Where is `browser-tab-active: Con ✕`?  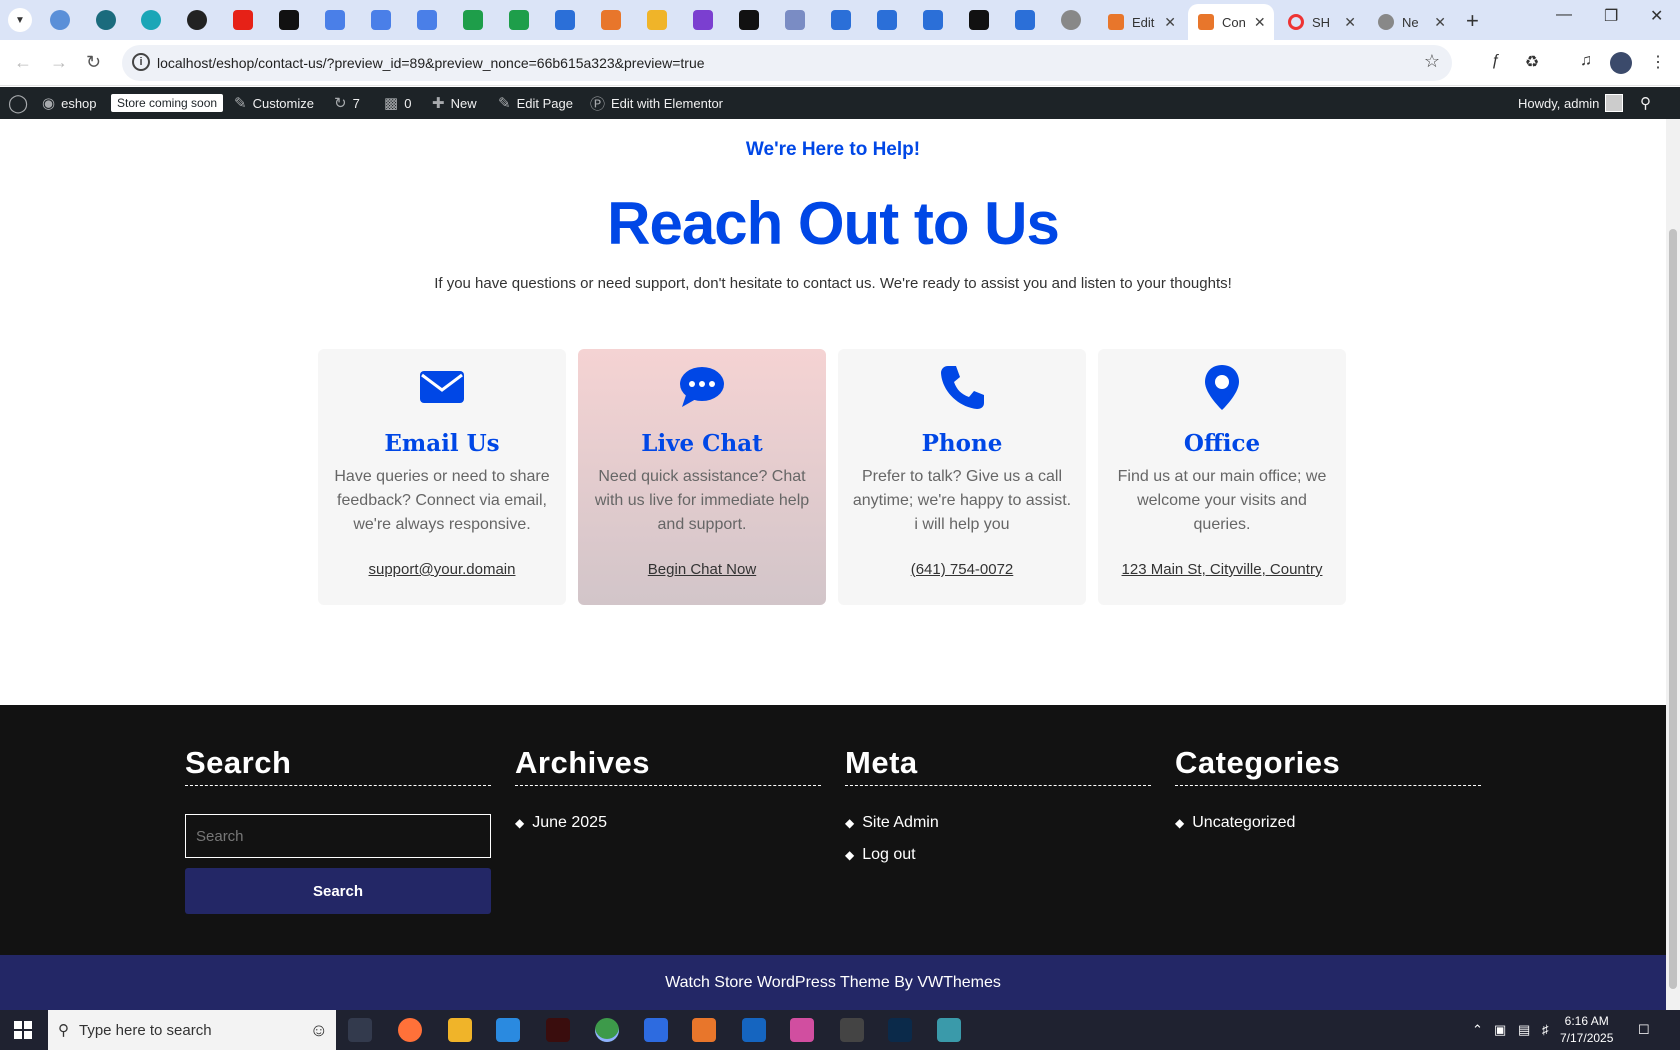 browser-tab-active: Con ✕ is located at coordinates (1231, 22).